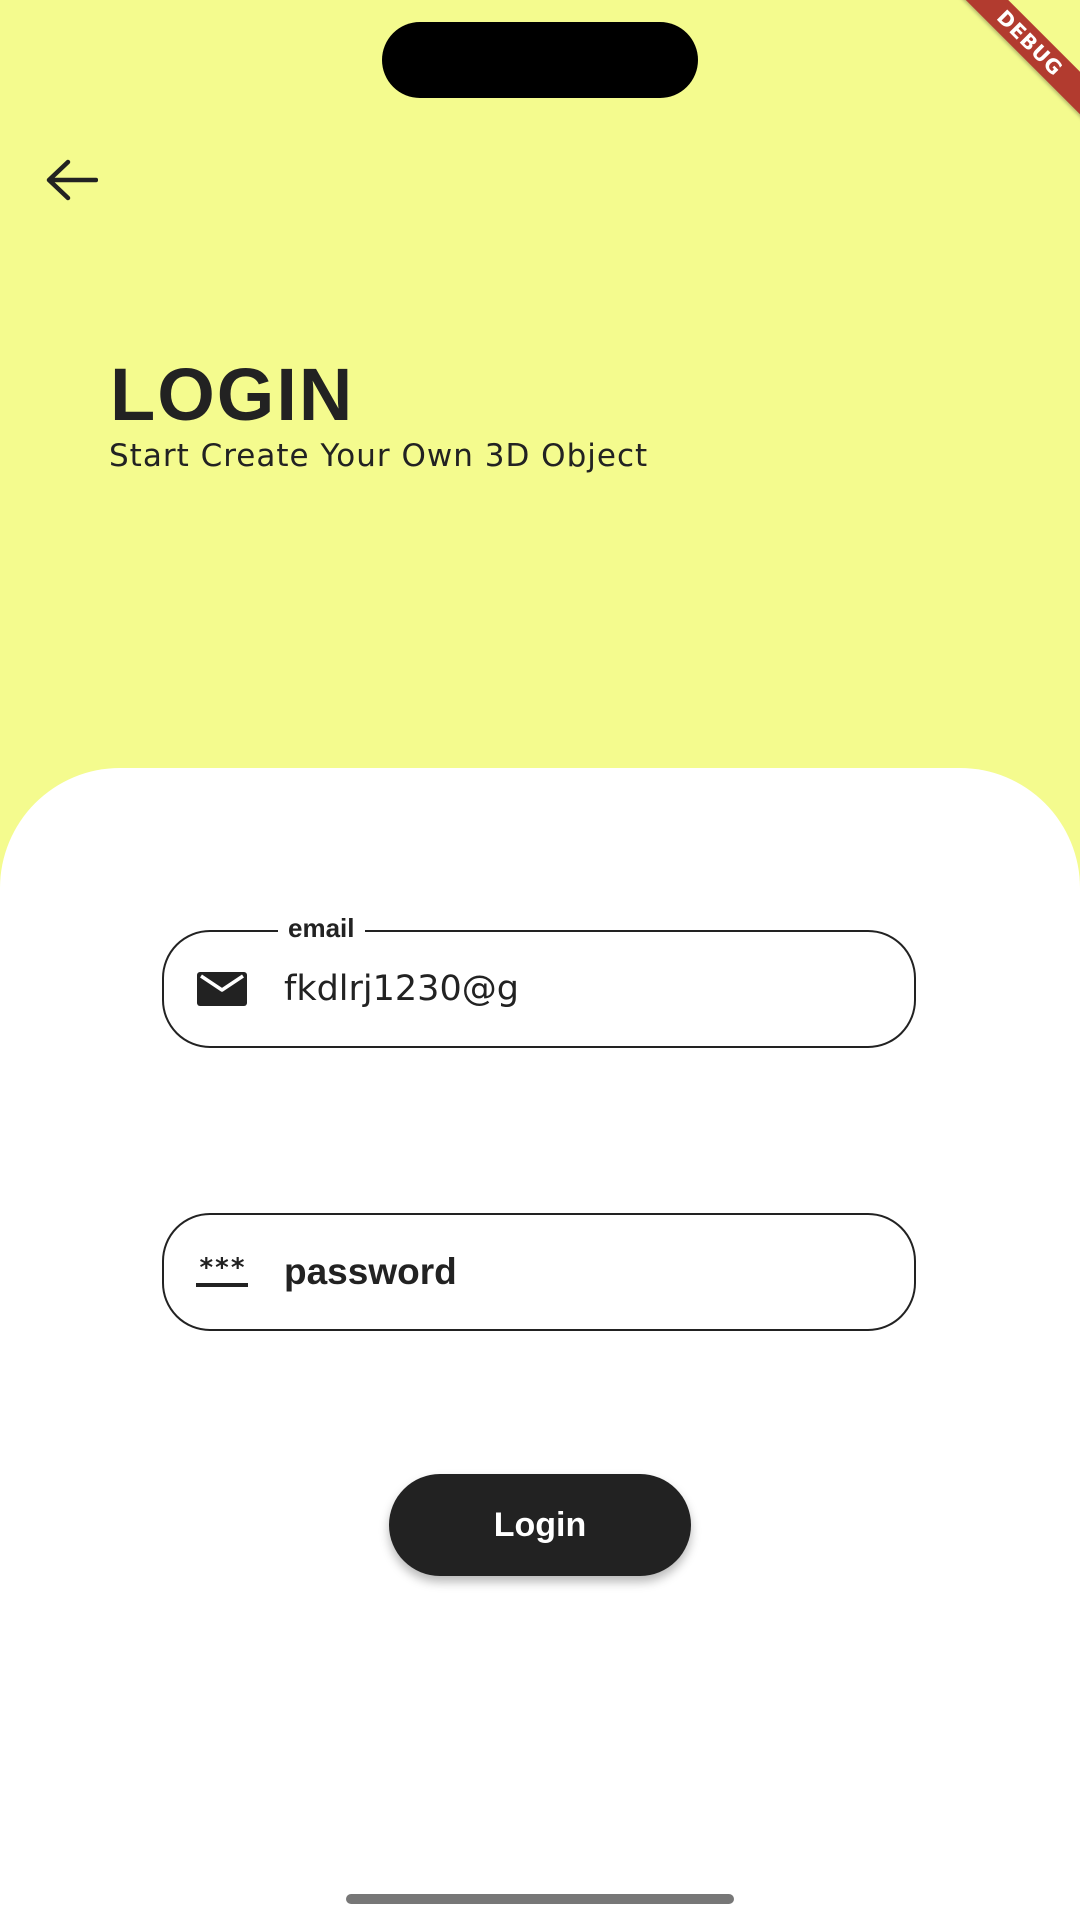  I want to click on login-button: Login, so click(540, 1525).